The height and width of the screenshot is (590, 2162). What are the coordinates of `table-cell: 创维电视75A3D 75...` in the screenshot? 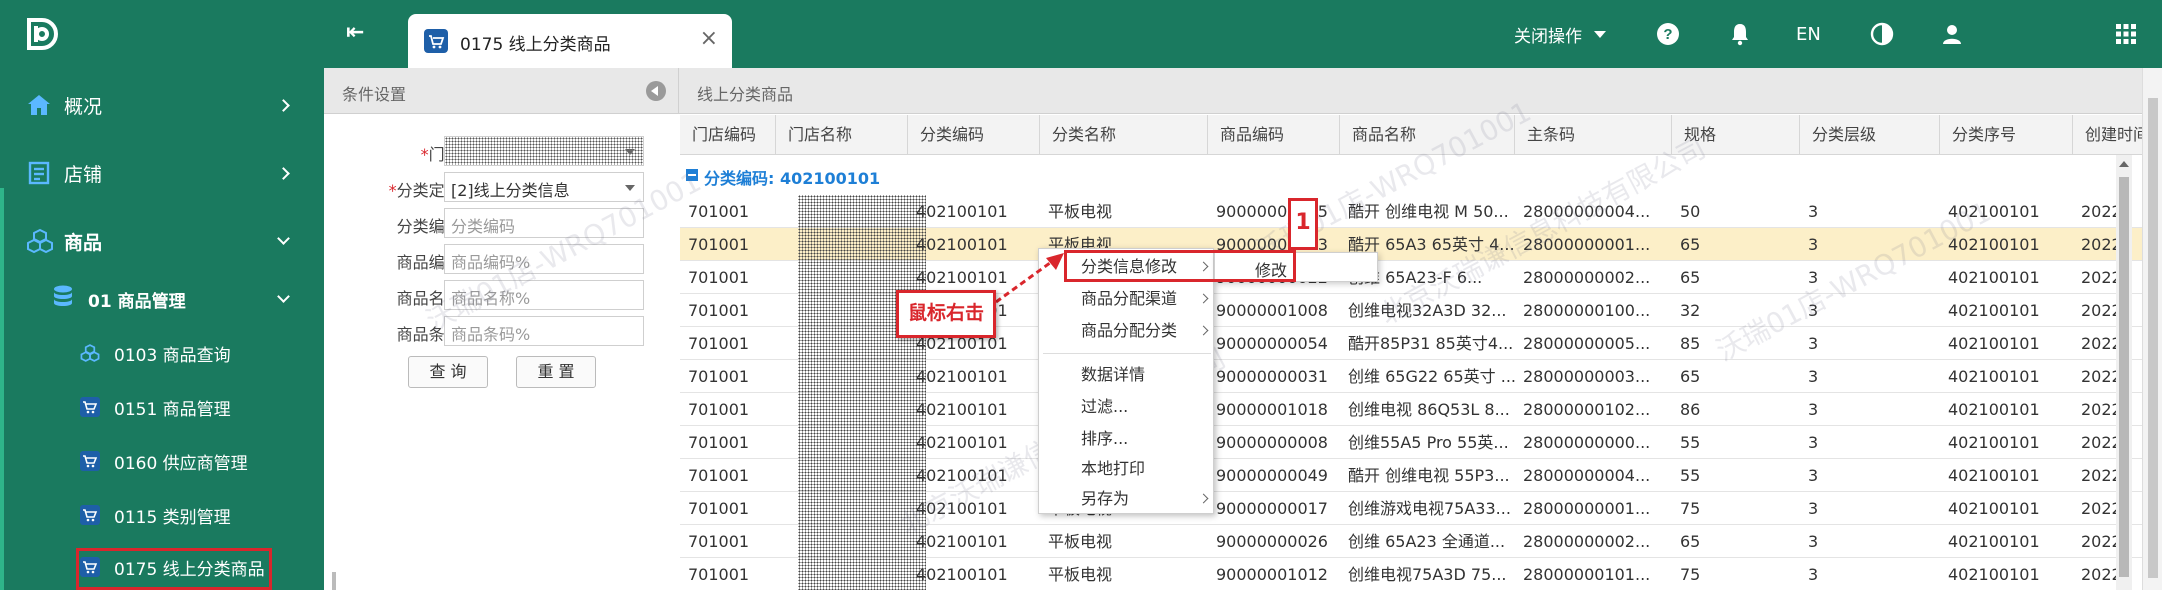 It's located at (1427, 574).